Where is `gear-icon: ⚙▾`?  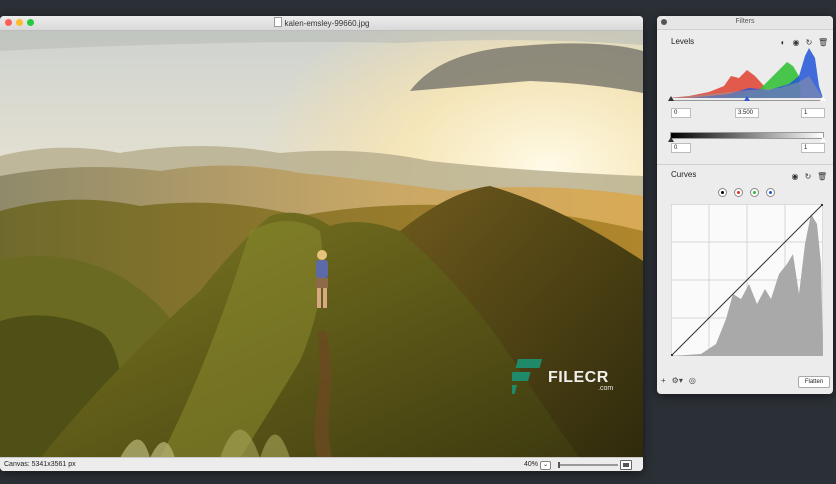 gear-icon: ⚙▾ is located at coordinates (677, 380).